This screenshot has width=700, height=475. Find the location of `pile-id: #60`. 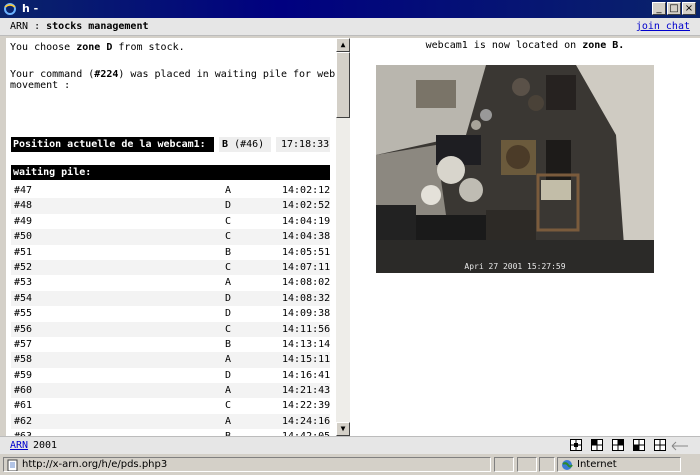

pile-id: #60 is located at coordinates (23, 391).